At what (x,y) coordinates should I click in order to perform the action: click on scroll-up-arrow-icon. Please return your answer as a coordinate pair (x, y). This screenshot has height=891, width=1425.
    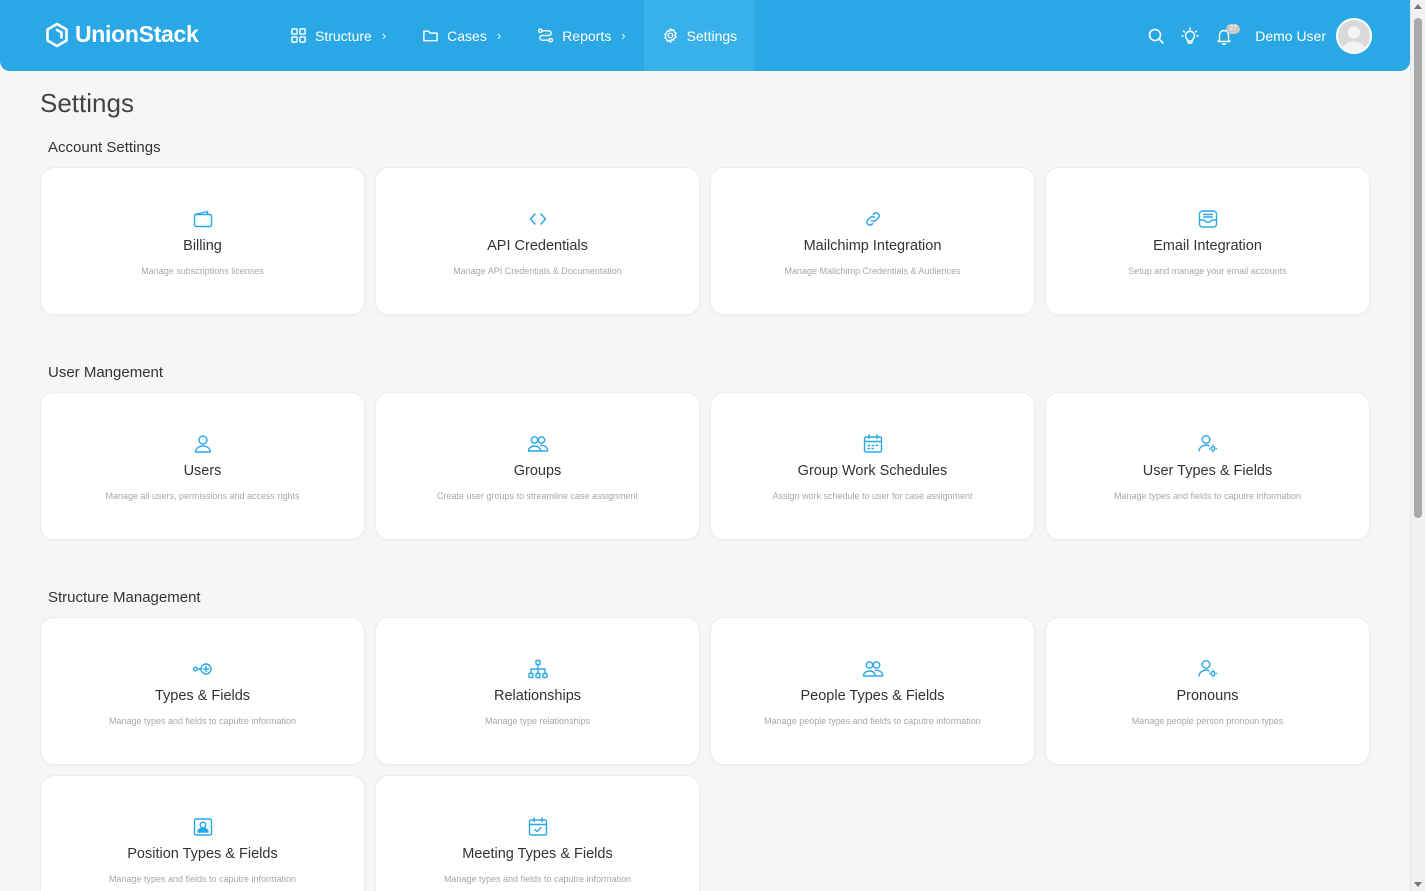
    Looking at the image, I should click on (1418, 6).